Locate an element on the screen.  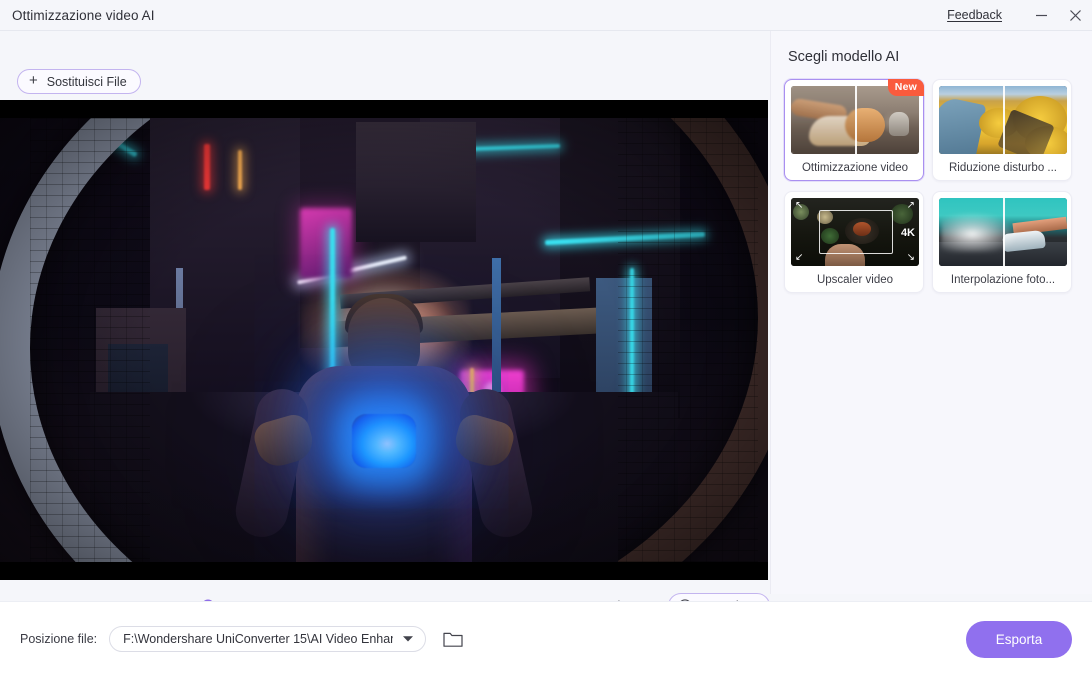
feedback-link: Feedback is located at coordinates (974, 15).